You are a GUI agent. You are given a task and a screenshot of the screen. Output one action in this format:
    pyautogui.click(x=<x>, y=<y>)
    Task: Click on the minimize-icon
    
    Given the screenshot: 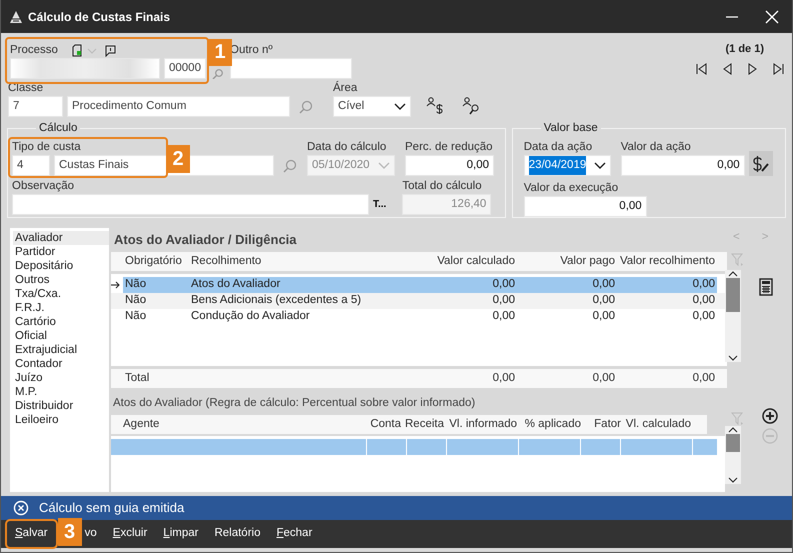 What is the action you would take?
    pyautogui.click(x=732, y=17)
    